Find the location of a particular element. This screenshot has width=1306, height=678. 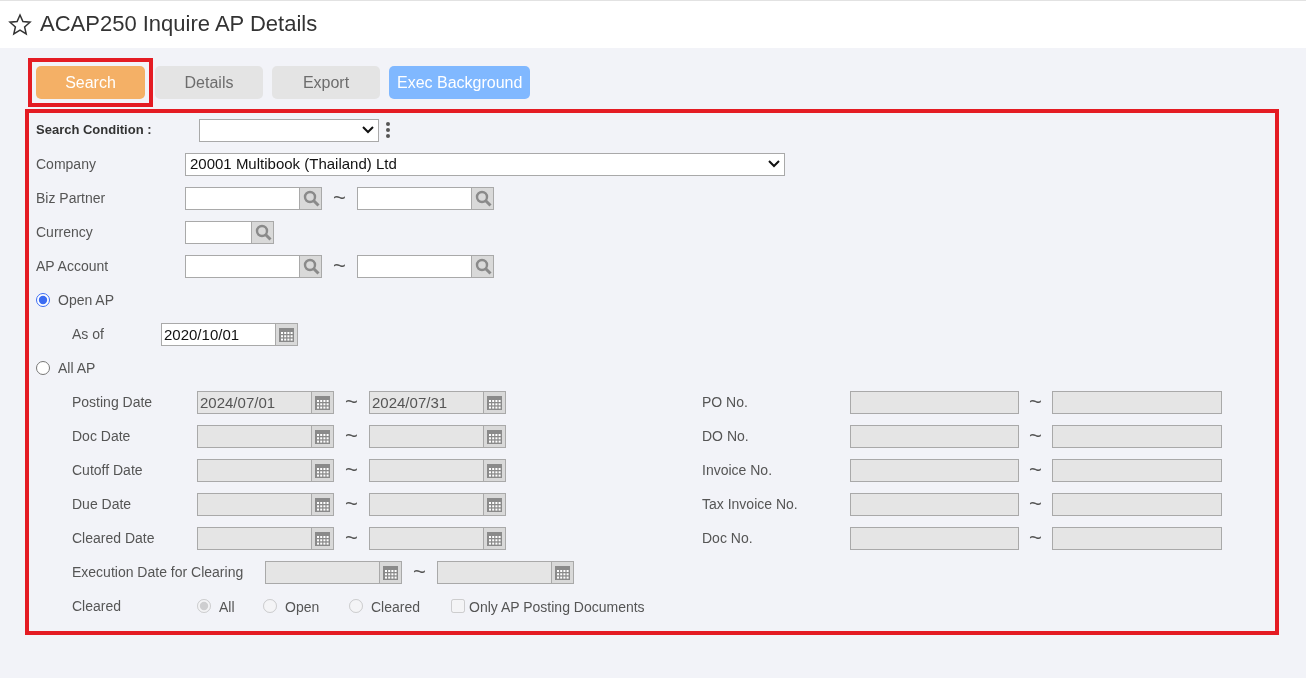

field-label: Company is located at coordinates (66, 164).